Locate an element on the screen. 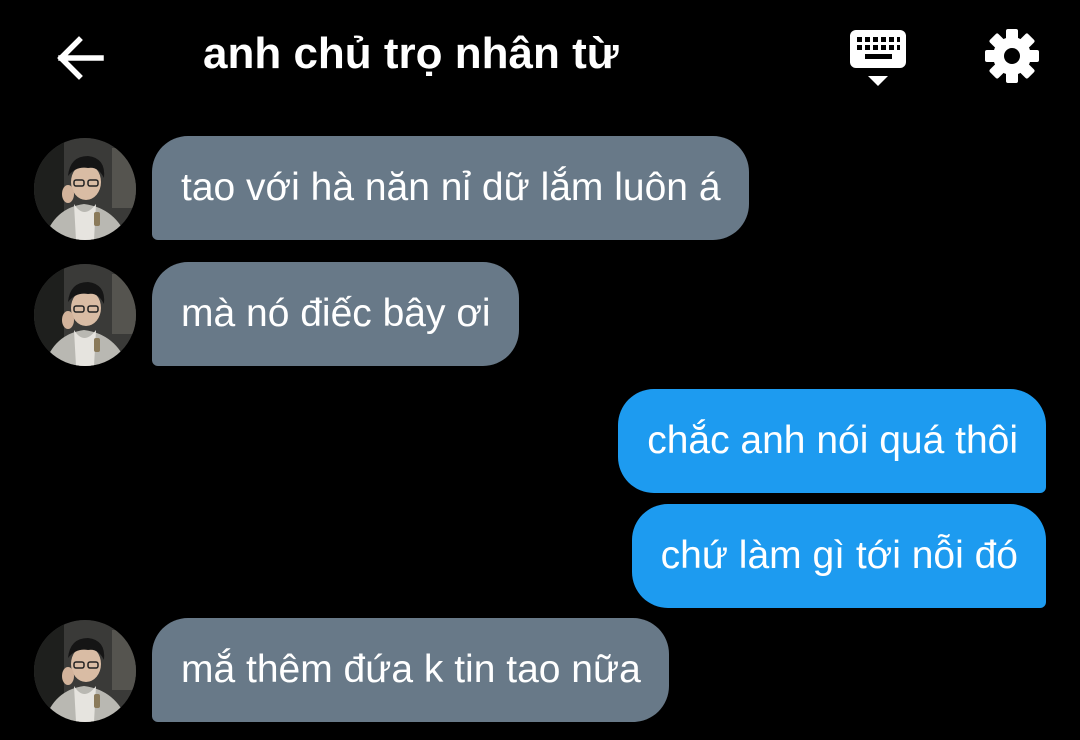 Image resolution: width=1080 pixels, height=740 pixels. back-button is located at coordinates (80, 58).